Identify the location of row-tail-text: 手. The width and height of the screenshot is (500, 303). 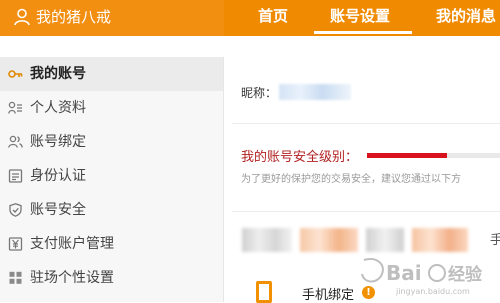
(495, 240).